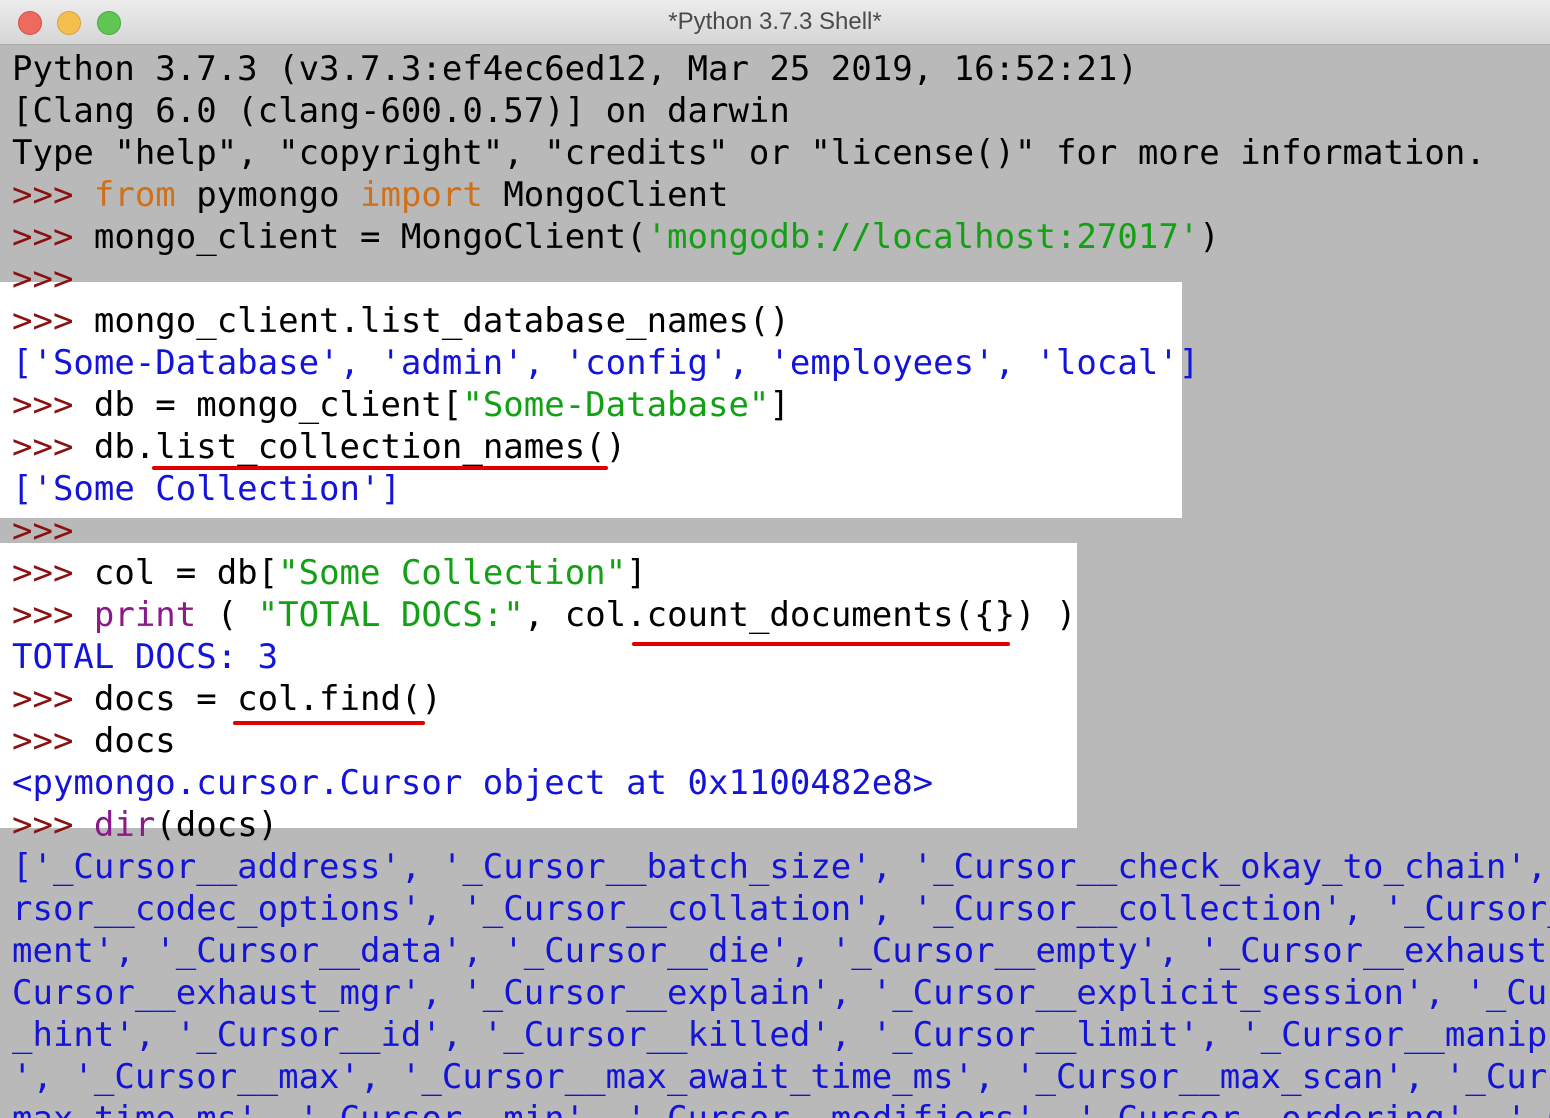 The height and width of the screenshot is (1118, 1550). What do you see at coordinates (268, 195) in the screenshot?
I see `code-text: pymongo` at bounding box center [268, 195].